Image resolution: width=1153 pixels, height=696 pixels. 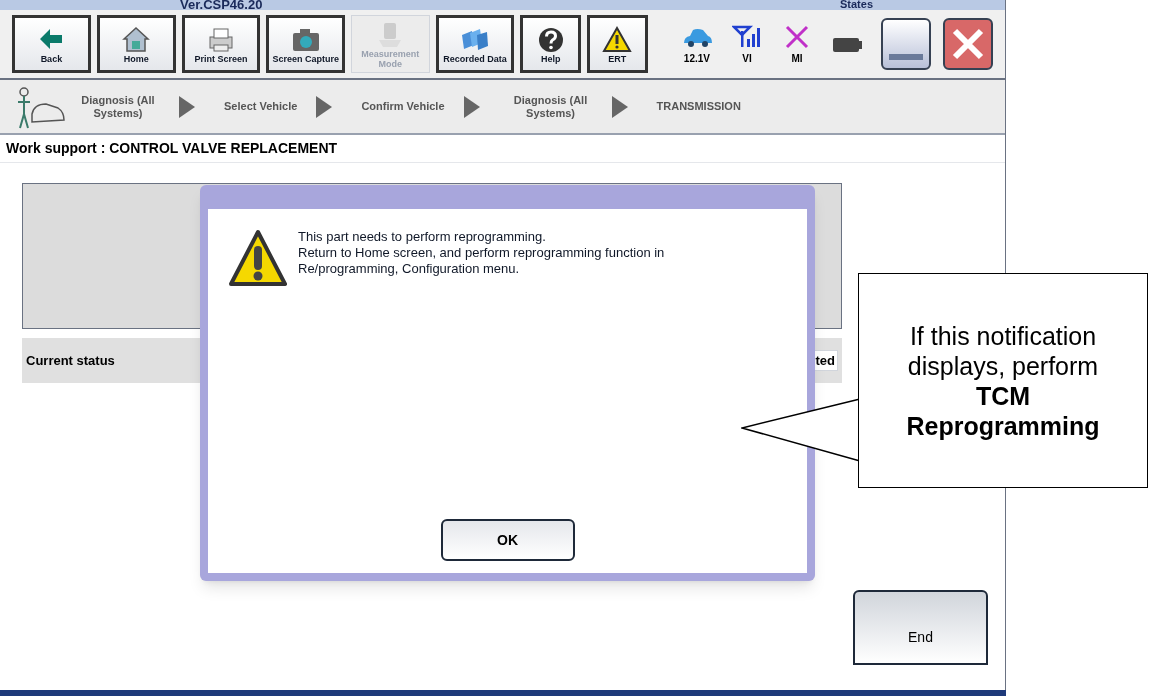 What do you see at coordinates (920, 627) in the screenshot?
I see `end-button: End` at bounding box center [920, 627].